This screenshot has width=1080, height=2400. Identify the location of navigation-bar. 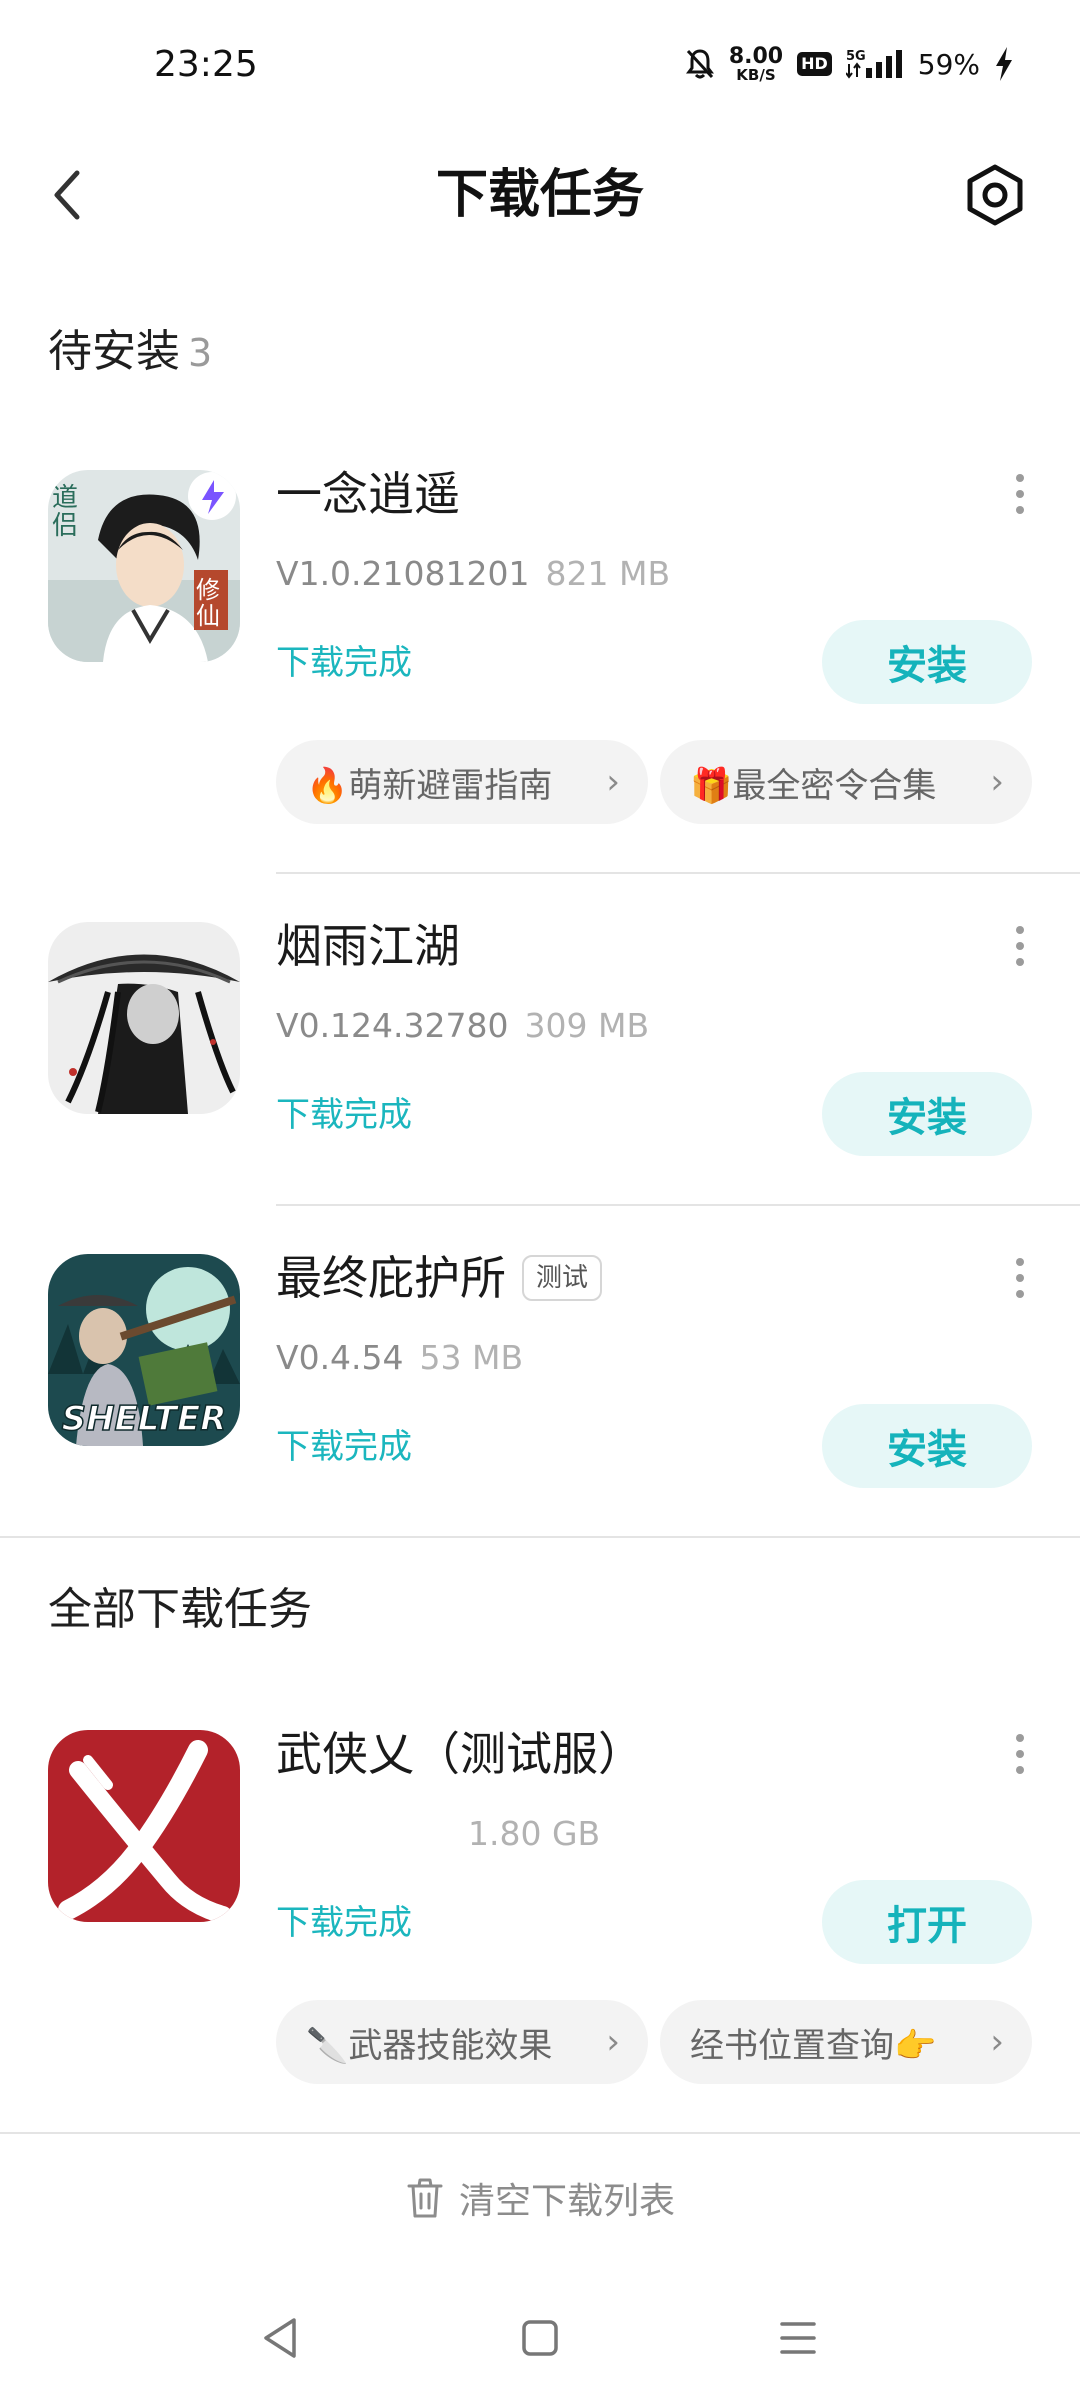
(540, 2335).